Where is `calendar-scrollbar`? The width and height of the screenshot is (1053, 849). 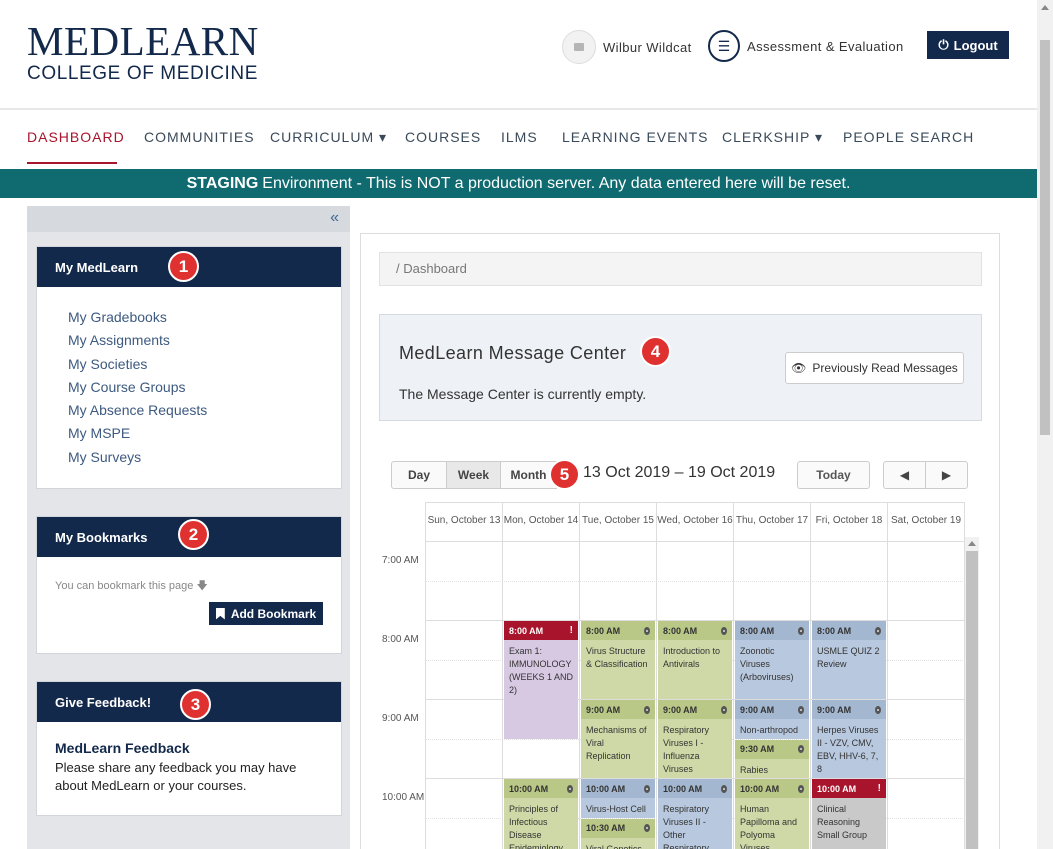
calendar-scrollbar is located at coordinates (972, 693).